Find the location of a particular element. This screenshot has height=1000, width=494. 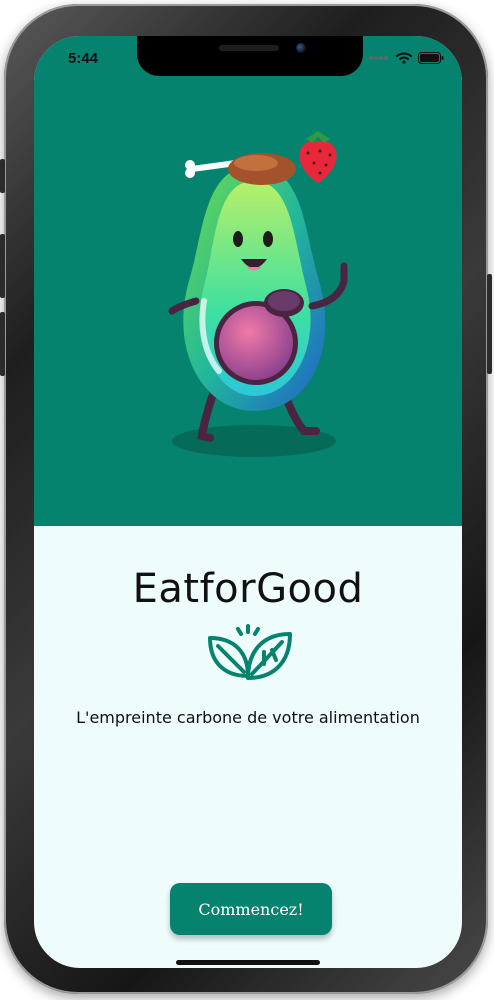

start-button: Commencez! is located at coordinates (251, 909).